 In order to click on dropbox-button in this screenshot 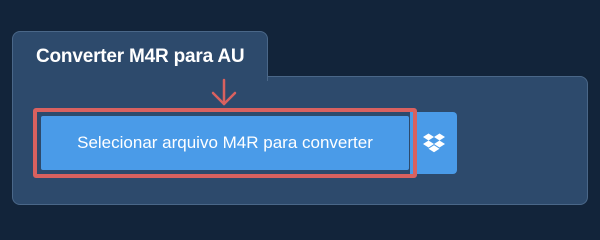, I will do `click(433, 143)`.